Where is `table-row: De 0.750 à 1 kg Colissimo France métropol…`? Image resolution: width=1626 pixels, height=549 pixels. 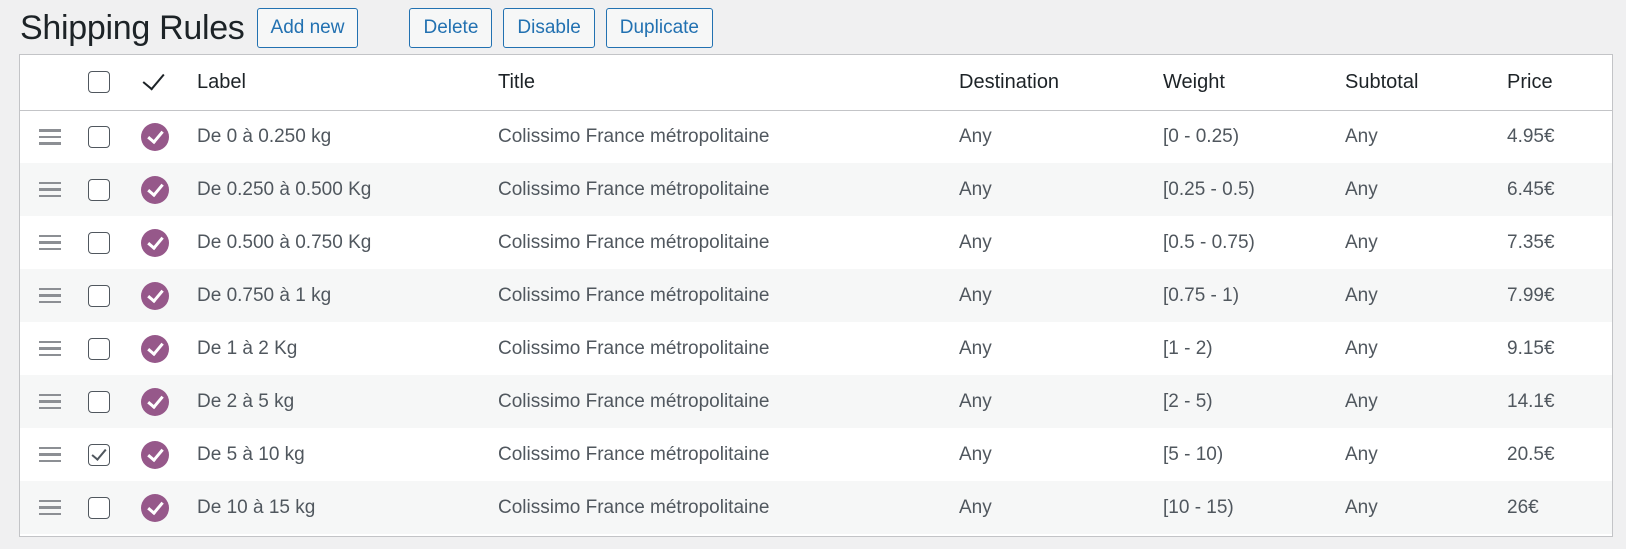 table-row: De 0.750 à 1 kg Colissimo France métropol… is located at coordinates (816, 295).